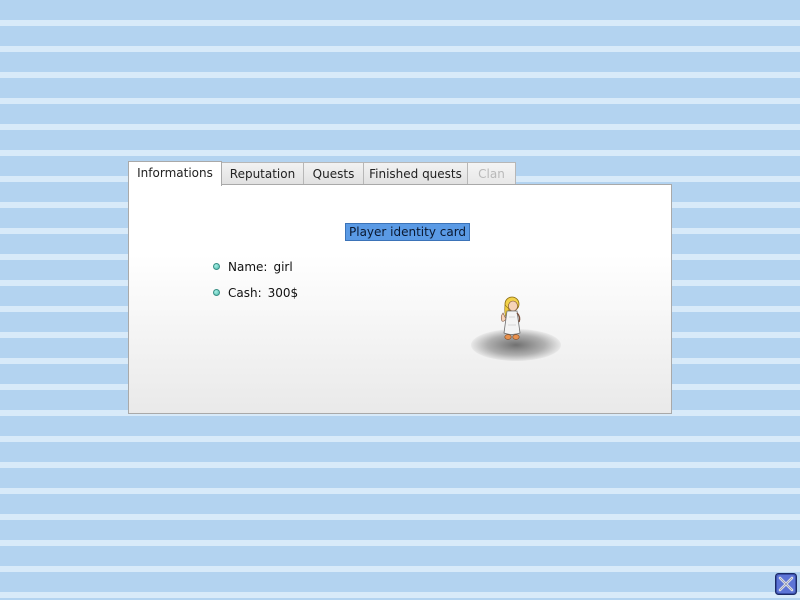 Image resolution: width=800 pixels, height=600 pixels. Describe the element at coordinates (175, 173) in the screenshot. I see `tab-informations: Informations` at that location.